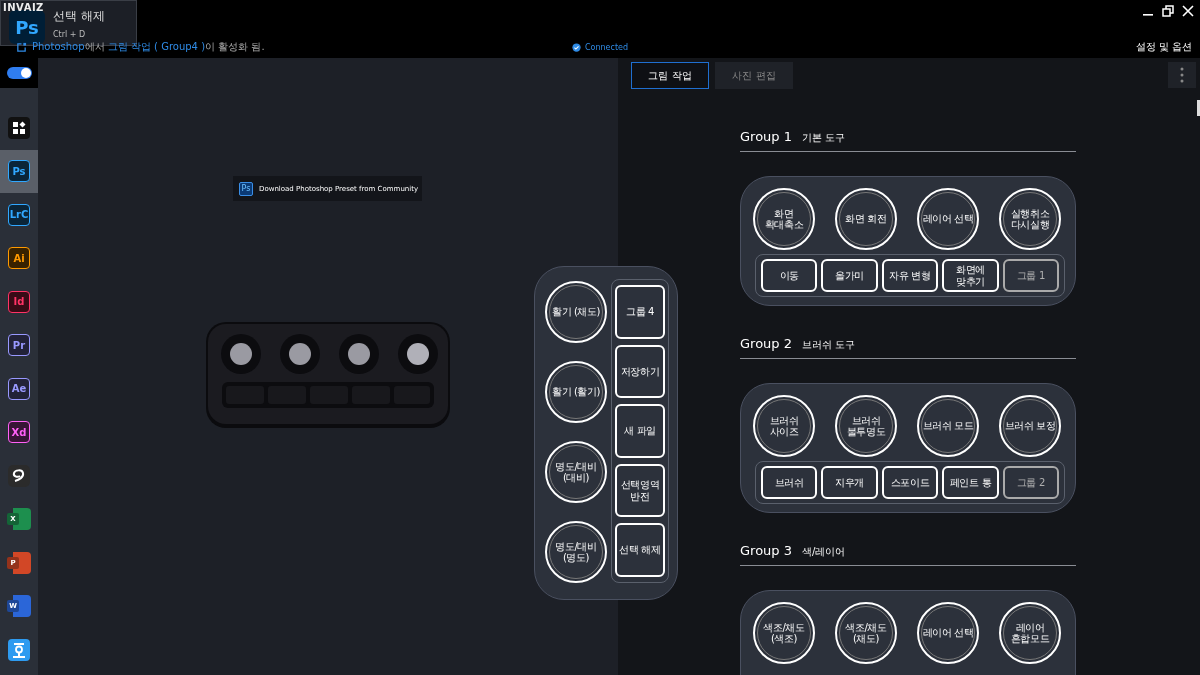 The width and height of the screenshot is (1200, 675). What do you see at coordinates (766, 550) in the screenshot?
I see `group-number: Group 3` at bounding box center [766, 550].